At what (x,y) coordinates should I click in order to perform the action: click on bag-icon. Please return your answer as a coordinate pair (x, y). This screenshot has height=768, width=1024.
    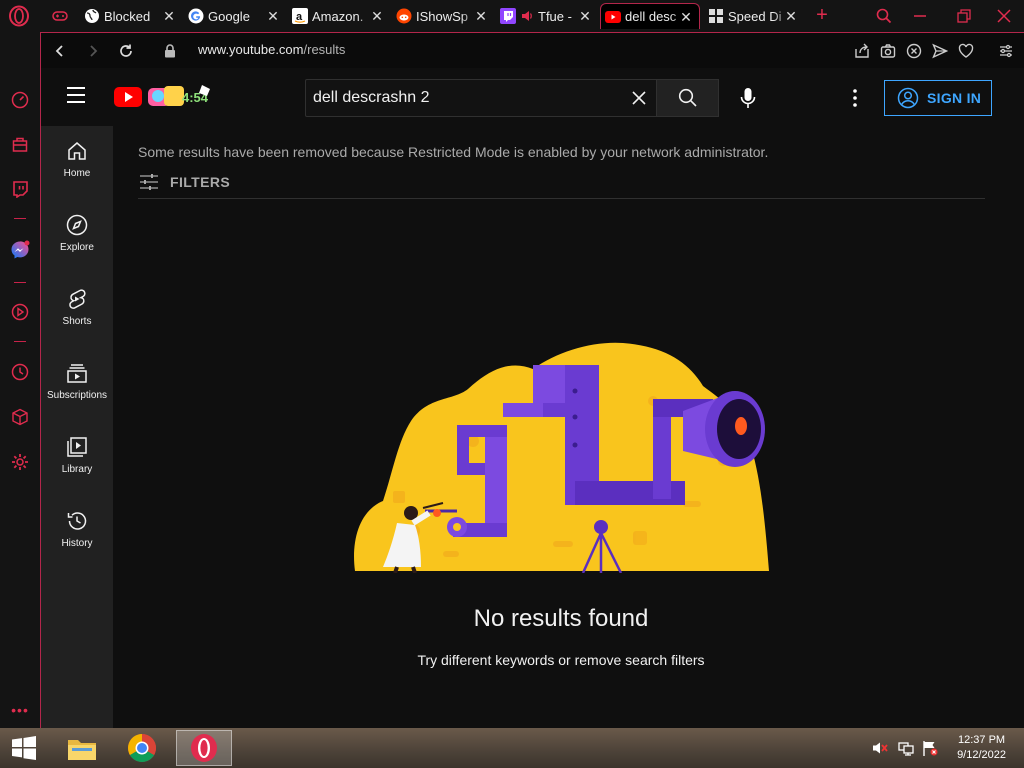
    Looking at the image, I should click on (20, 144).